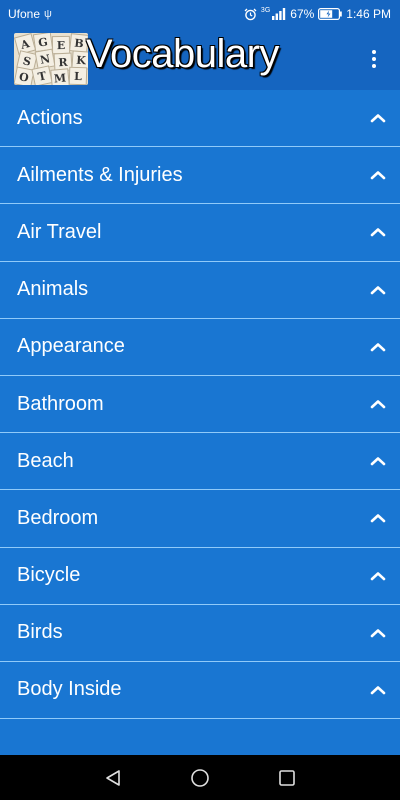 The image size is (400, 800). What do you see at coordinates (200, 290) in the screenshot?
I see `category-item: Animals` at bounding box center [200, 290].